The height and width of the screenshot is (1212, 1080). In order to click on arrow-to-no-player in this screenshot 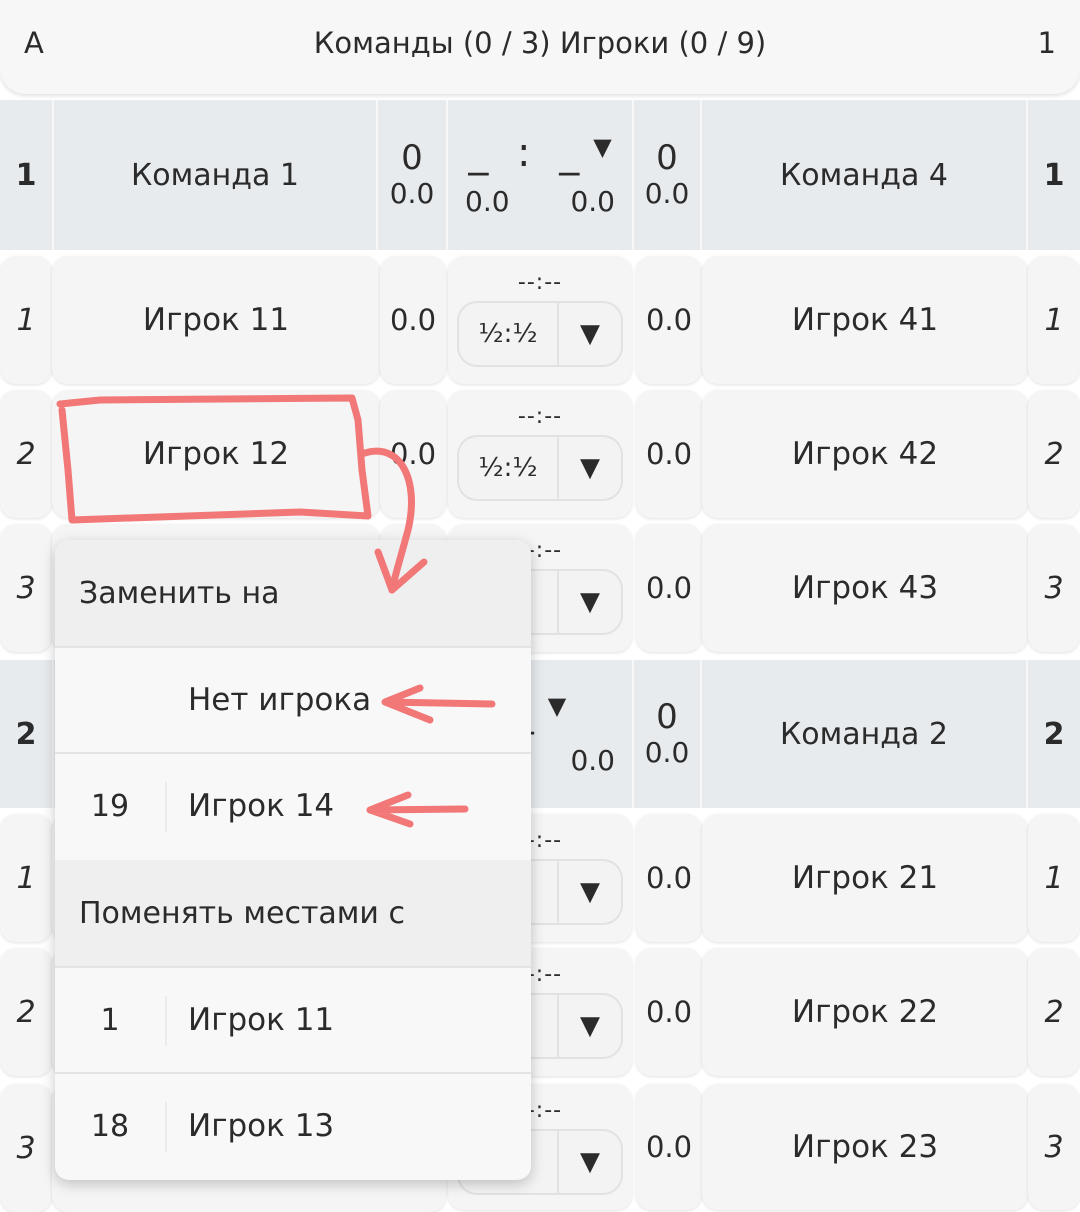, I will do `click(438, 704)`.